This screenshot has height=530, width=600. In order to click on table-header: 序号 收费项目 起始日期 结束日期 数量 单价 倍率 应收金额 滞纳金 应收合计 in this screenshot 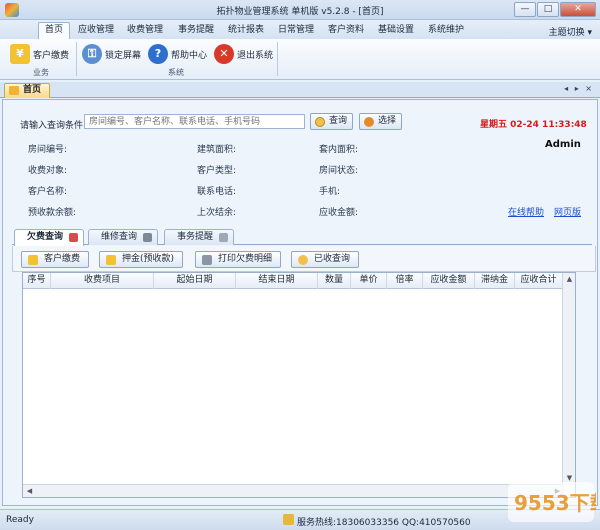, I will do `click(293, 281)`.